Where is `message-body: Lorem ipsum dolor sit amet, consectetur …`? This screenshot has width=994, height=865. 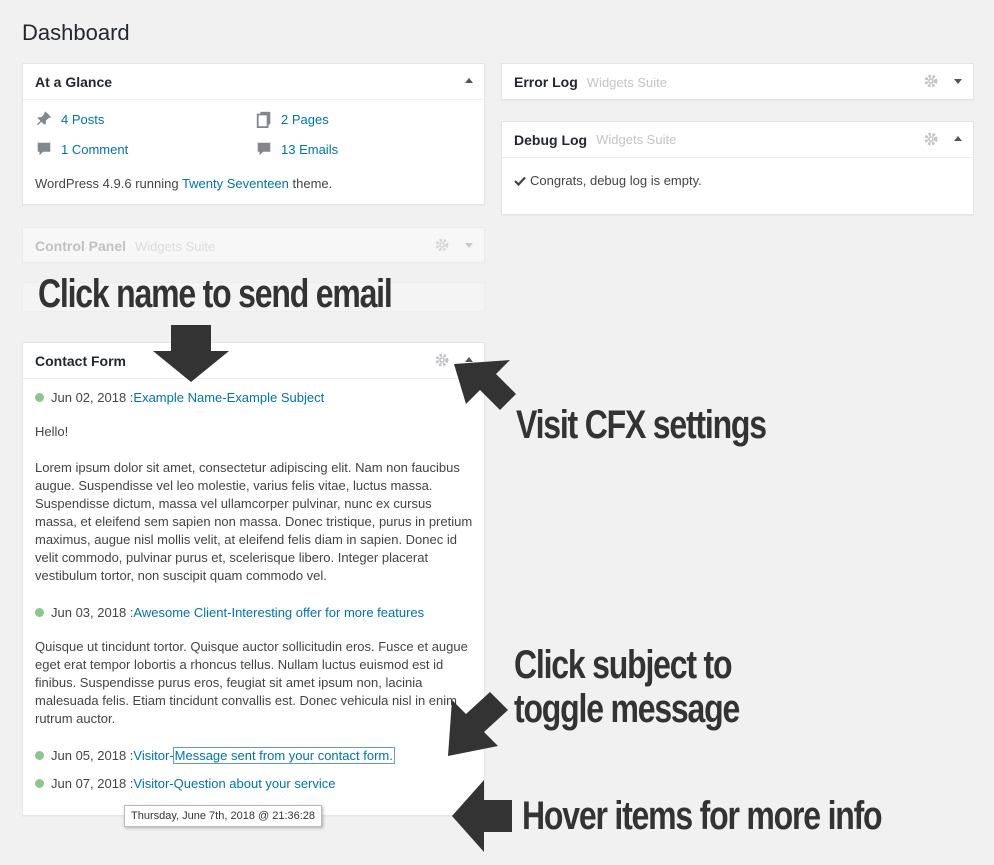
message-body: Lorem ipsum dolor sit amet, consectetur … is located at coordinates (254, 521).